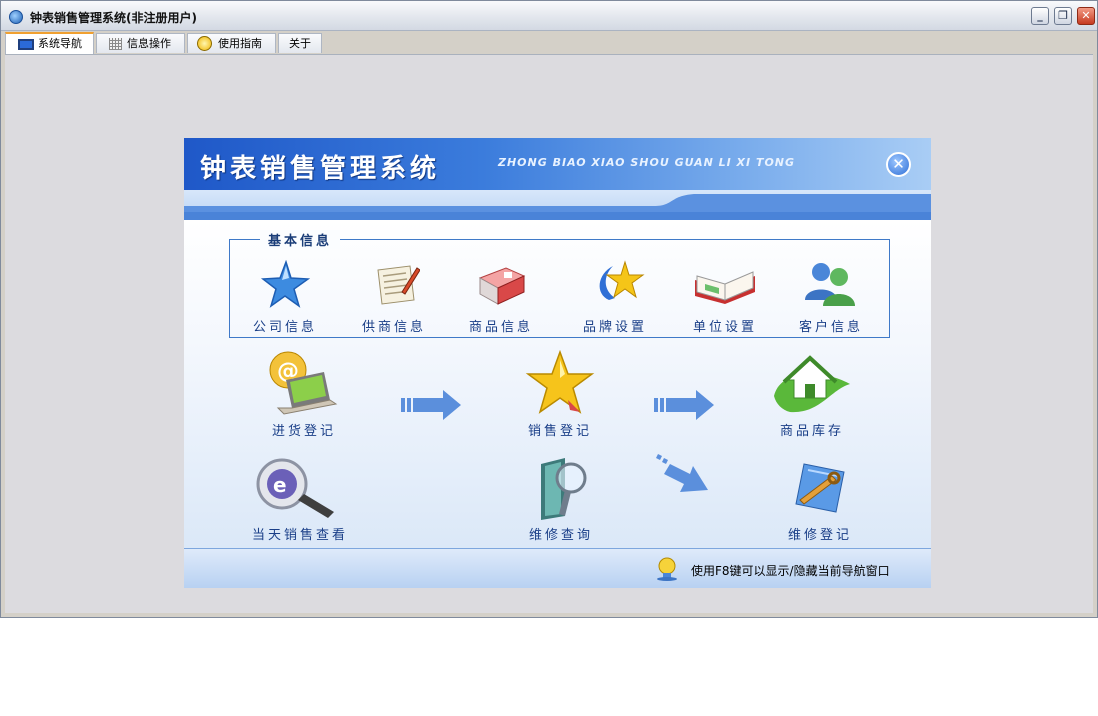  I want to click on repair-query-item: 维修查询, so click(561, 499).